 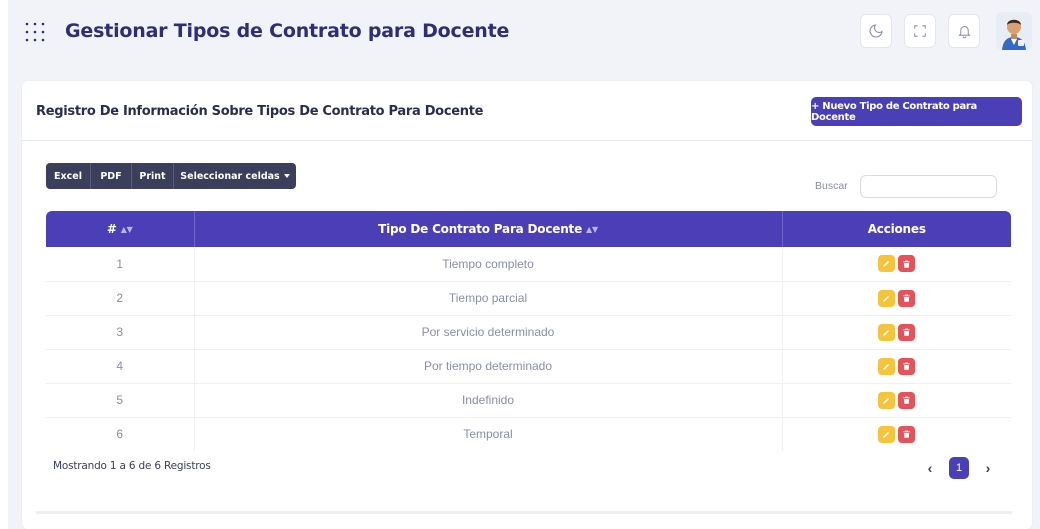 I want to click on column-header-number: # ▲▼, so click(x=120, y=229).